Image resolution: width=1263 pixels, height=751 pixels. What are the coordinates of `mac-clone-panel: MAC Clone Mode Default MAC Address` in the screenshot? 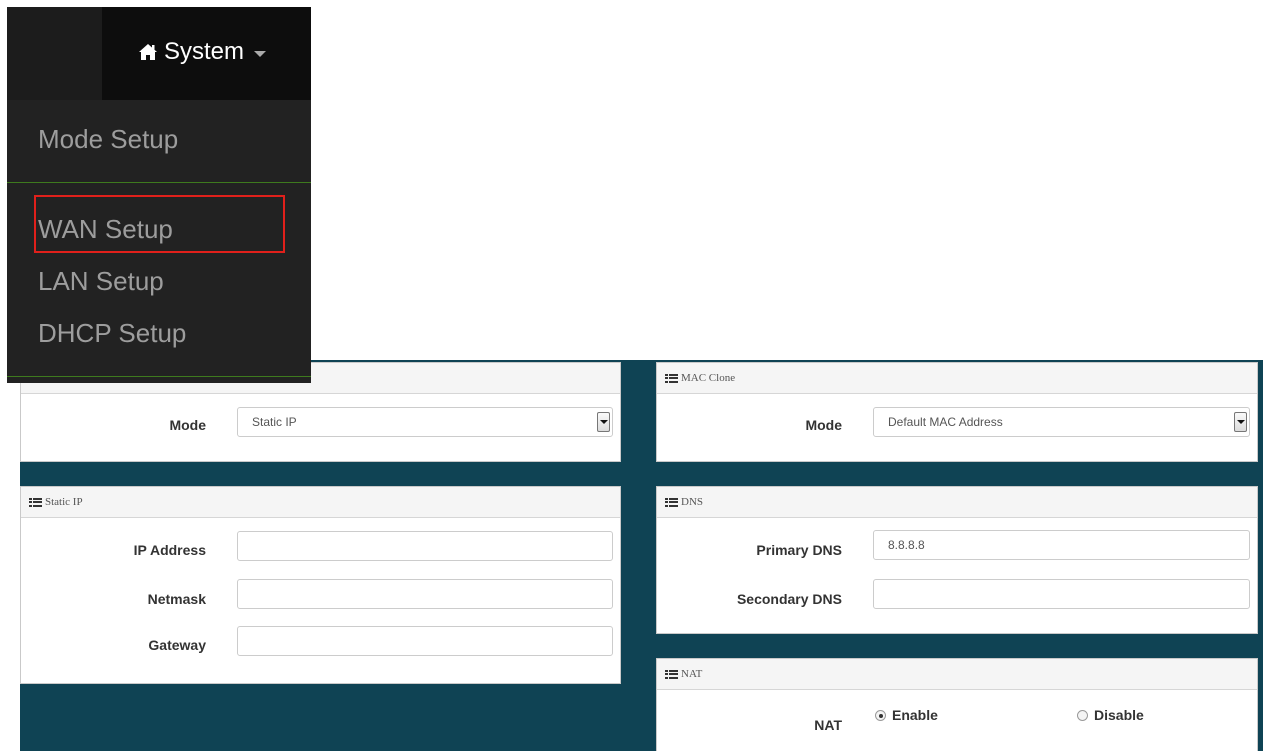 It's located at (957, 412).